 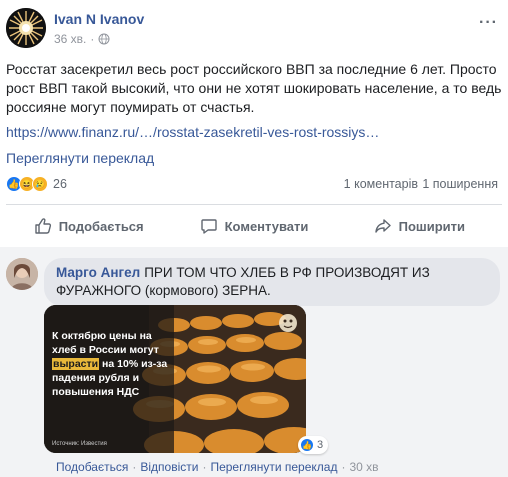 What do you see at coordinates (266, 226) in the screenshot?
I see `comment-label: Коментувати` at bounding box center [266, 226].